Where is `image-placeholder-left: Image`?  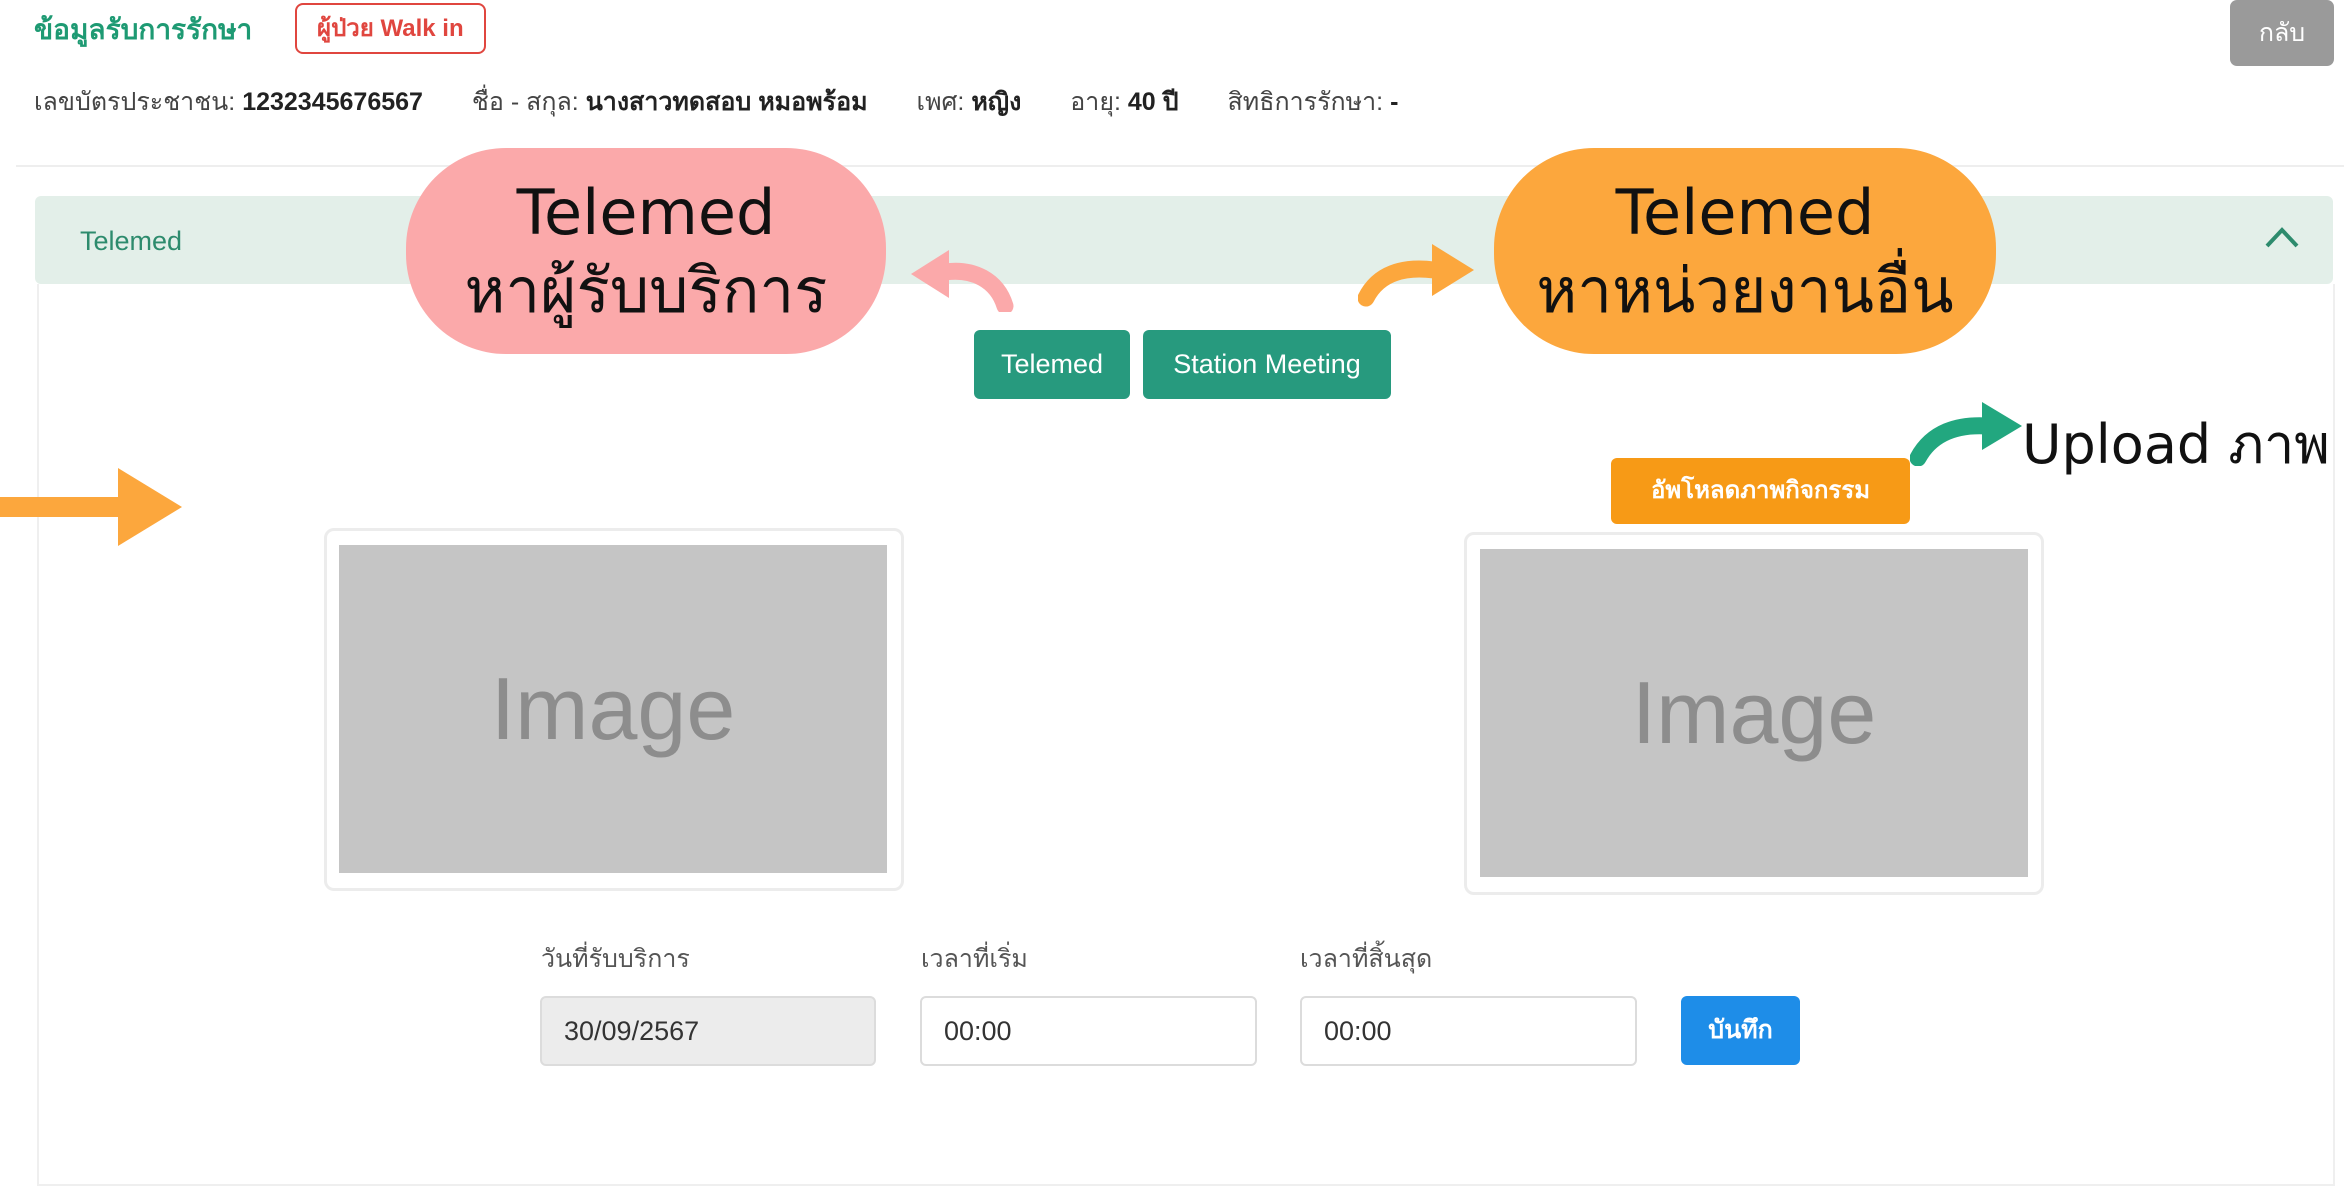
image-placeholder-left: Image is located at coordinates (613, 709).